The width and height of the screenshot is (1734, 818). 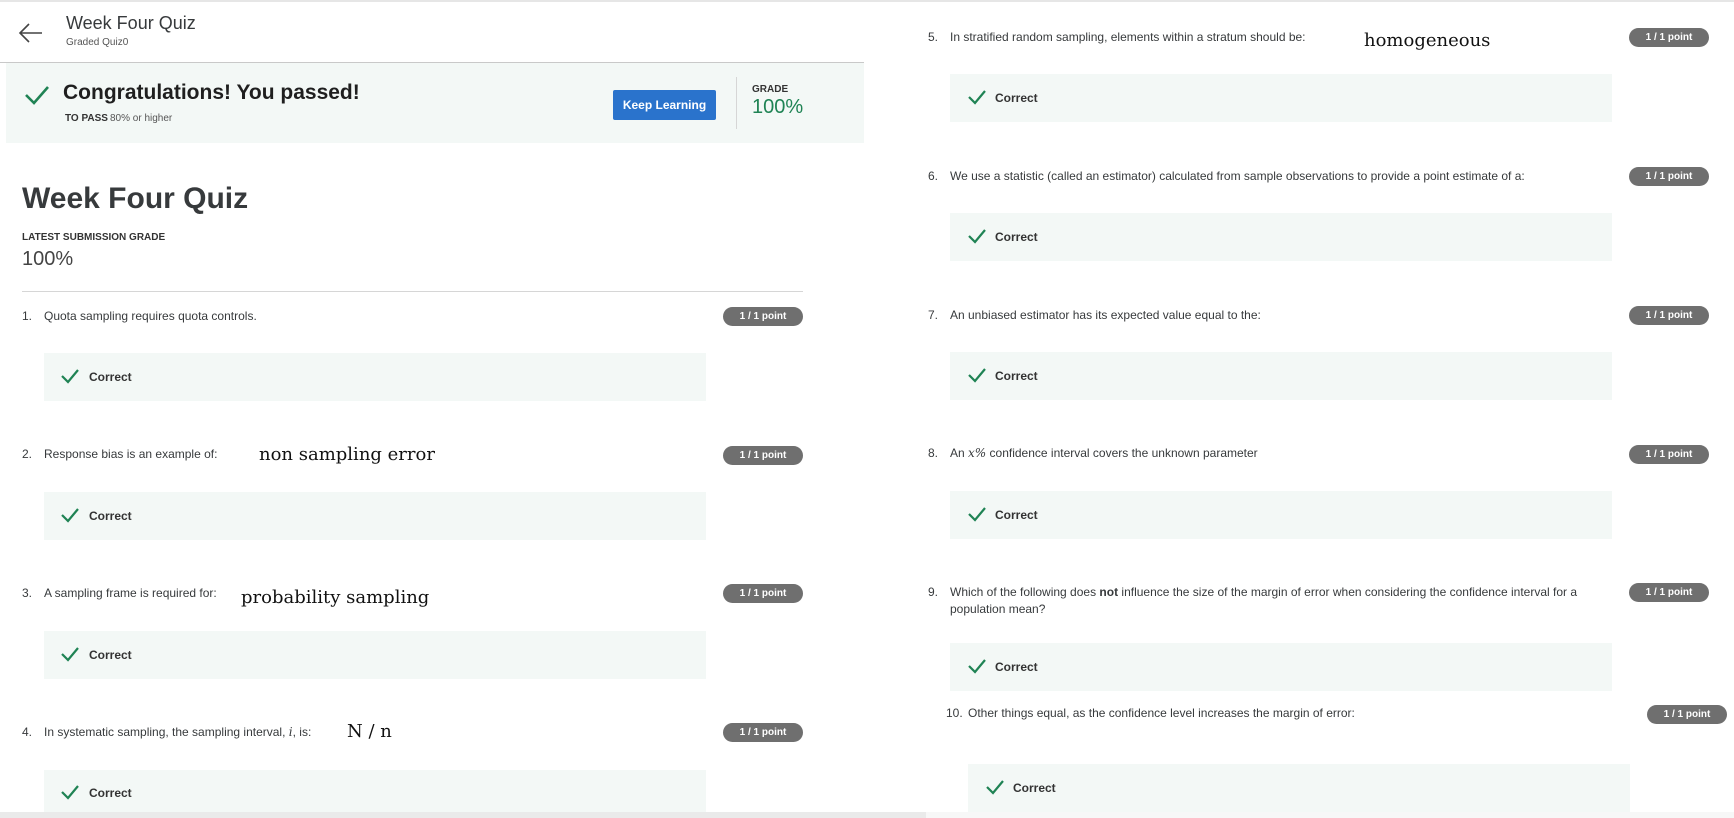 What do you see at coordinates (664, 105) in the screenshot?
I see `keep-learning-button: Keep Learning` at bounding box center [664, 105].